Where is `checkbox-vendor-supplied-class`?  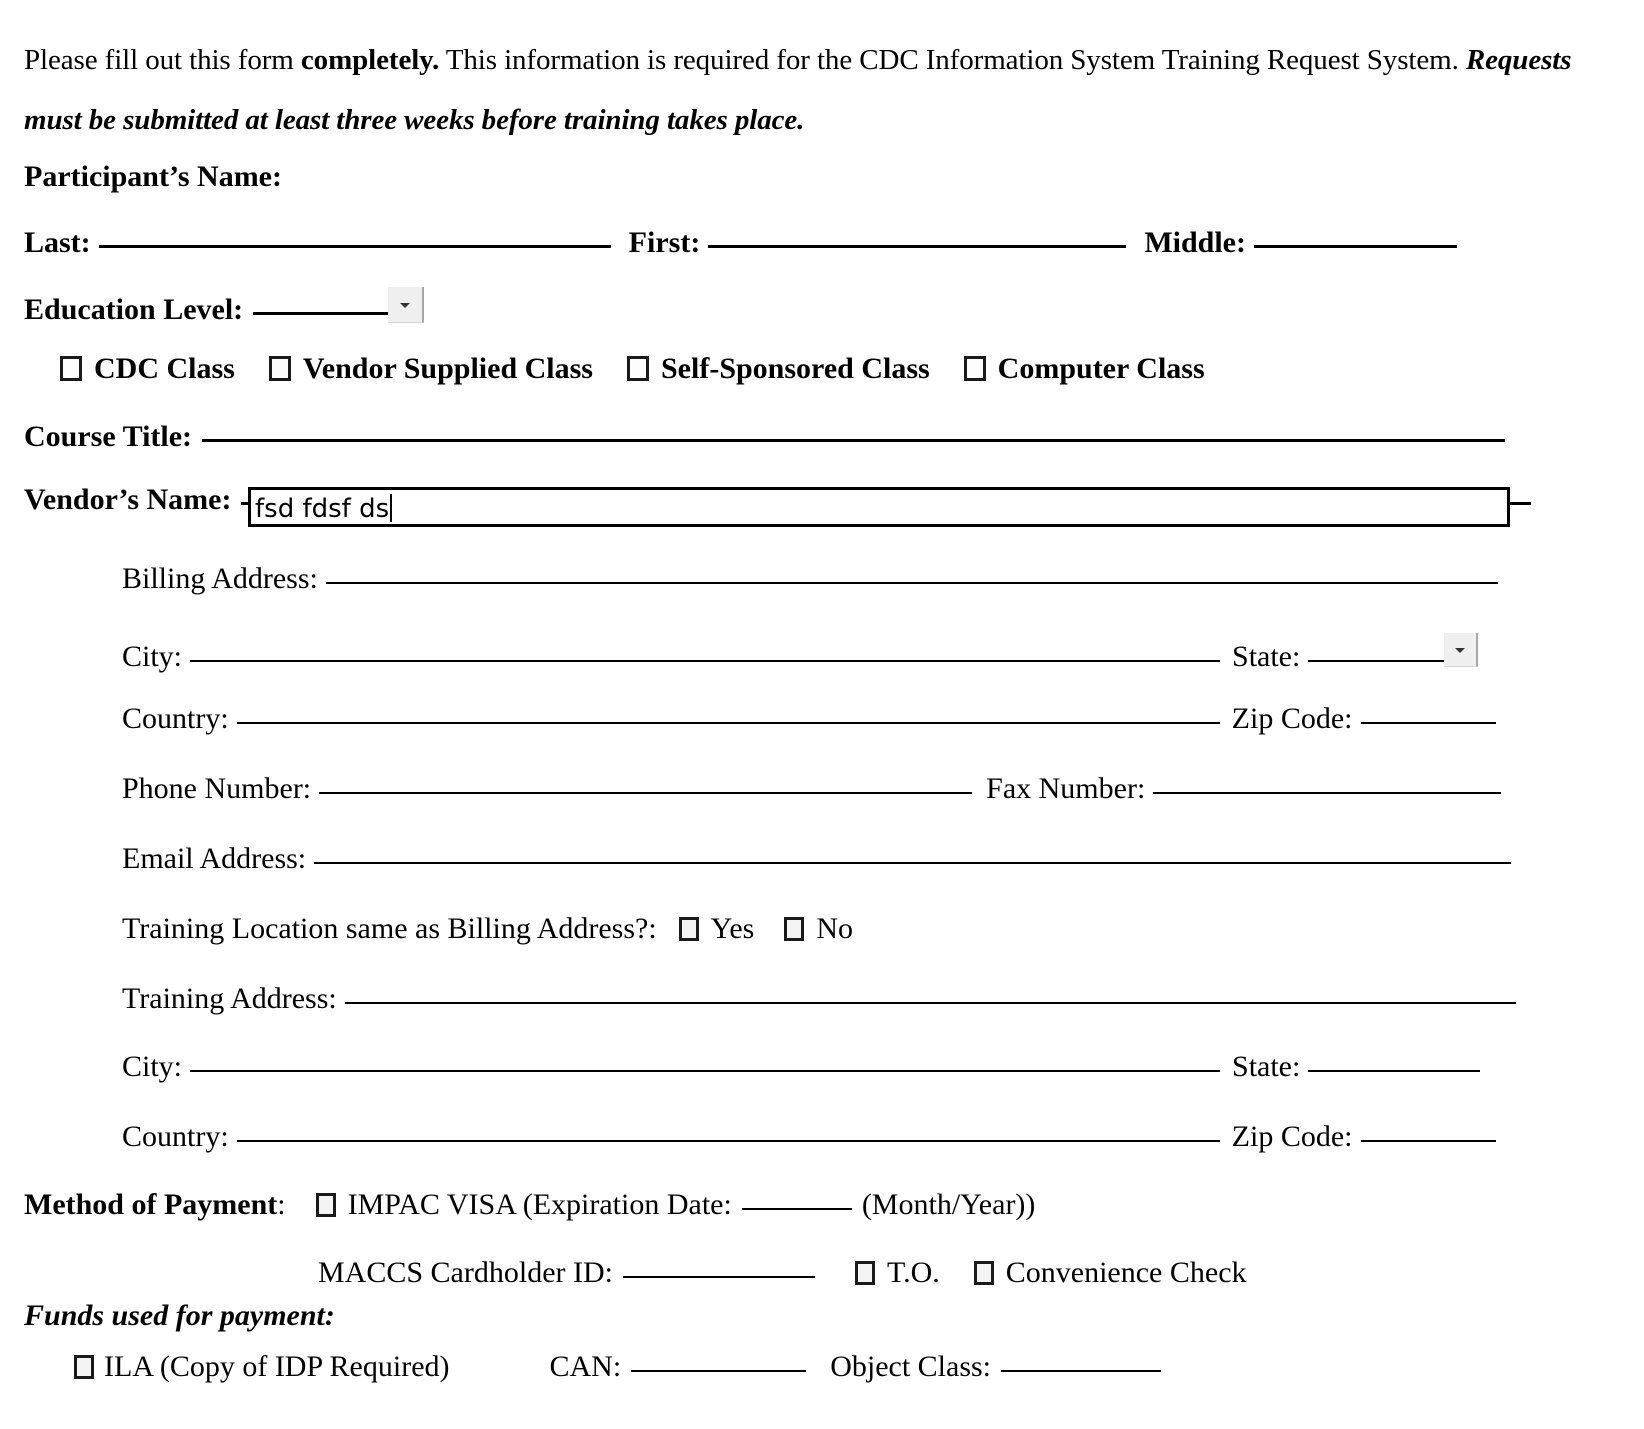 checkbox-vendor-supplied-class is located at coordinates (279, 368).